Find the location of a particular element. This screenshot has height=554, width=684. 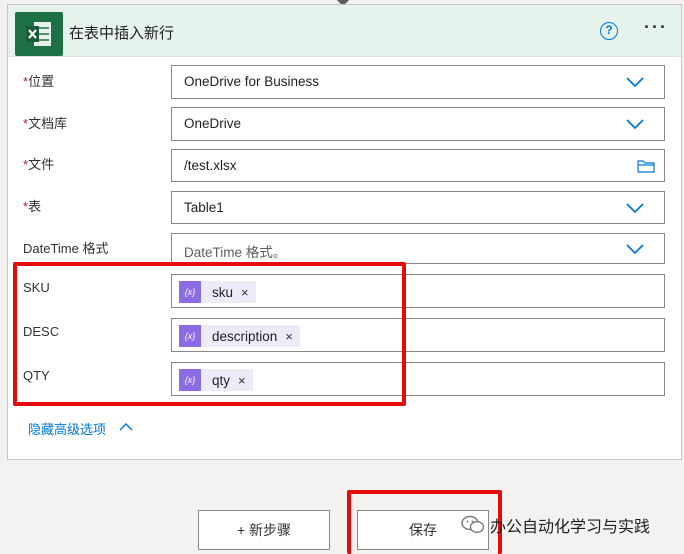

excel-icon is located at coordinates (39, 34).